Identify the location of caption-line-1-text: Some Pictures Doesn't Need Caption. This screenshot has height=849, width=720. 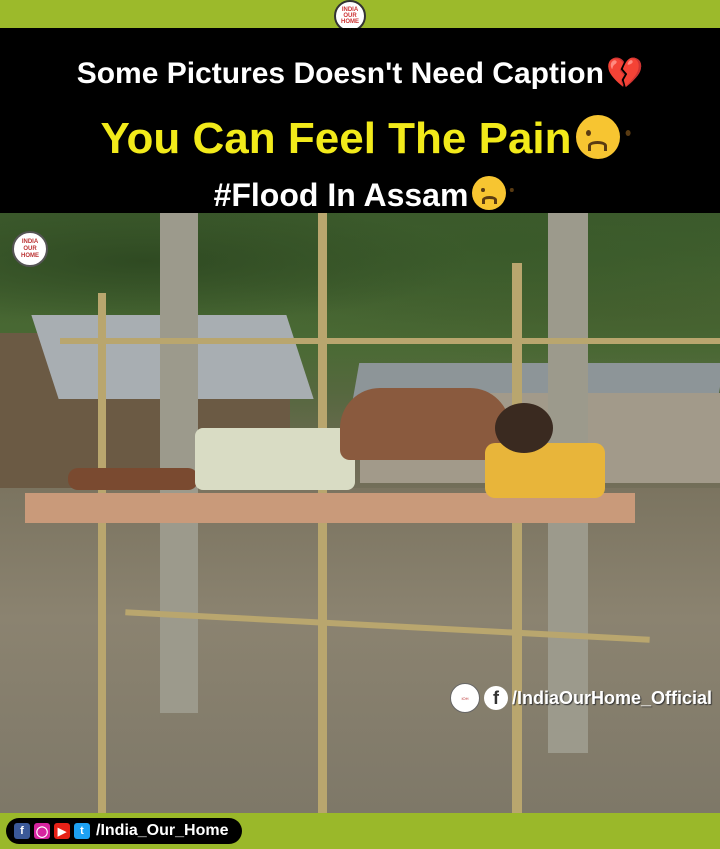
(340, 73).